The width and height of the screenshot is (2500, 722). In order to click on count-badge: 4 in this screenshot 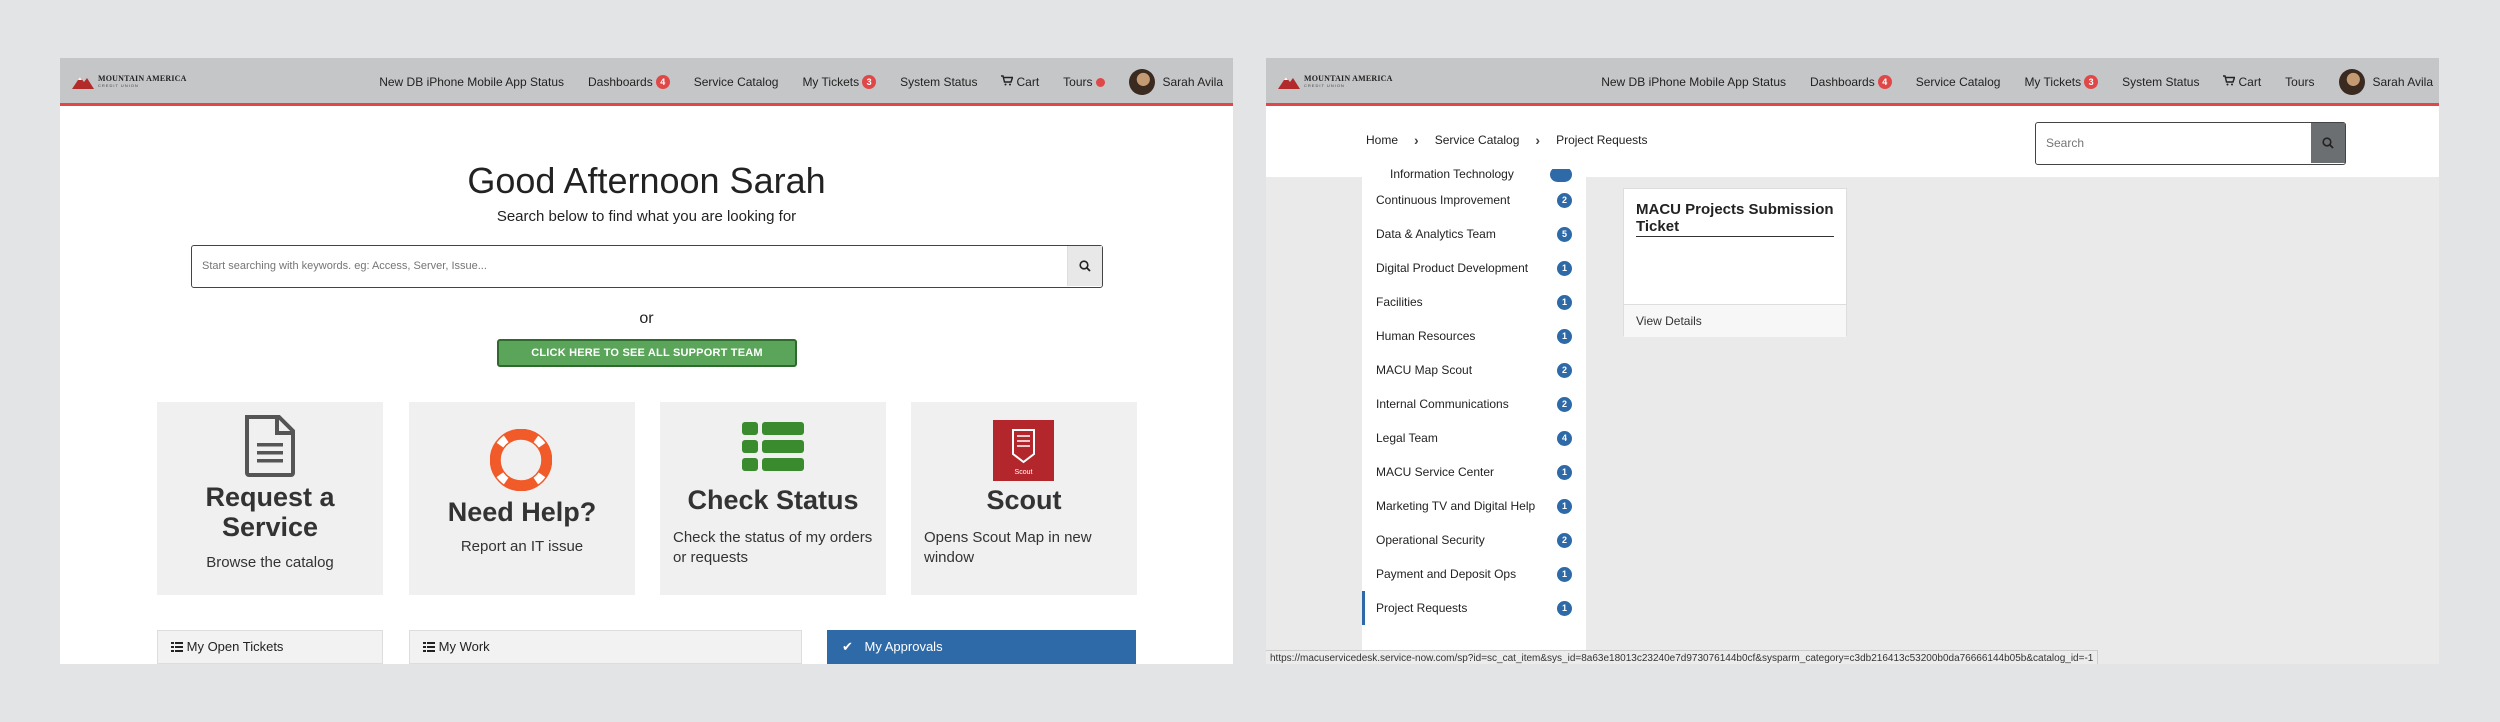, I will do `click(1884, 82)`.